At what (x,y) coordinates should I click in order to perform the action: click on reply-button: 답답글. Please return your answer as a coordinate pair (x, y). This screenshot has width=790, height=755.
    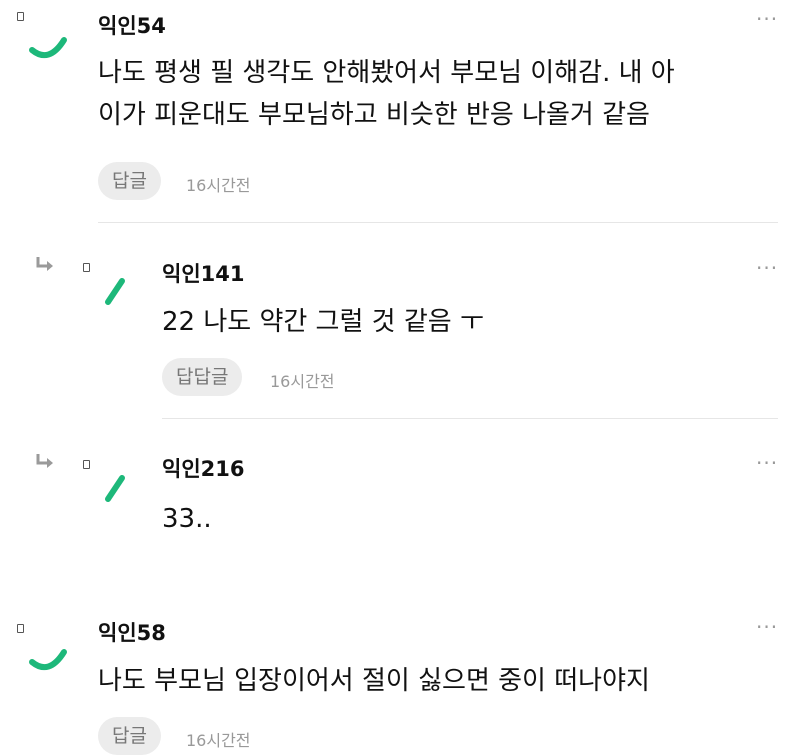
    Looking at the image, I should click on (202, 377).